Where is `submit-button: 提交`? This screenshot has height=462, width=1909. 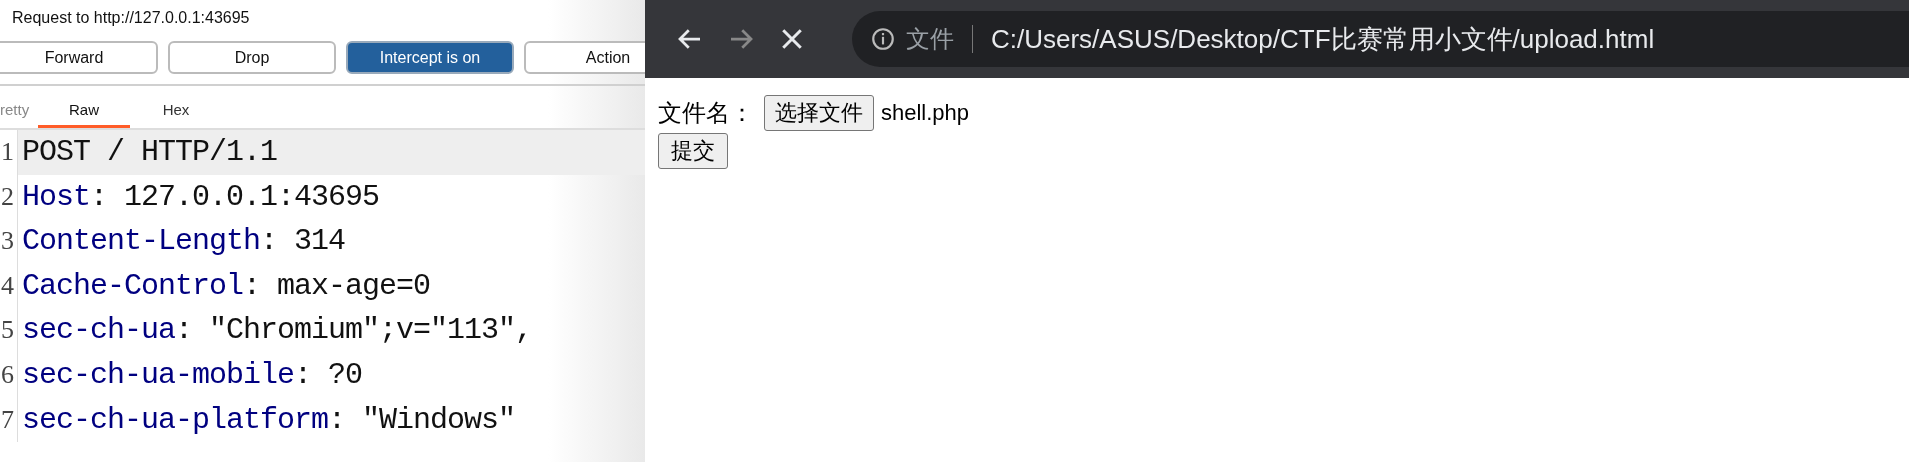
submit-button: 提交 is located at coordinates (693, 151).